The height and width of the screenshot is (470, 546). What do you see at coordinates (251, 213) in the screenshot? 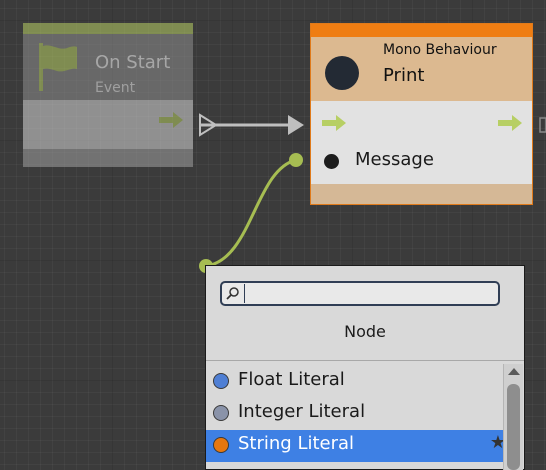
I see `data-wire` at bounding box center [251, 213].